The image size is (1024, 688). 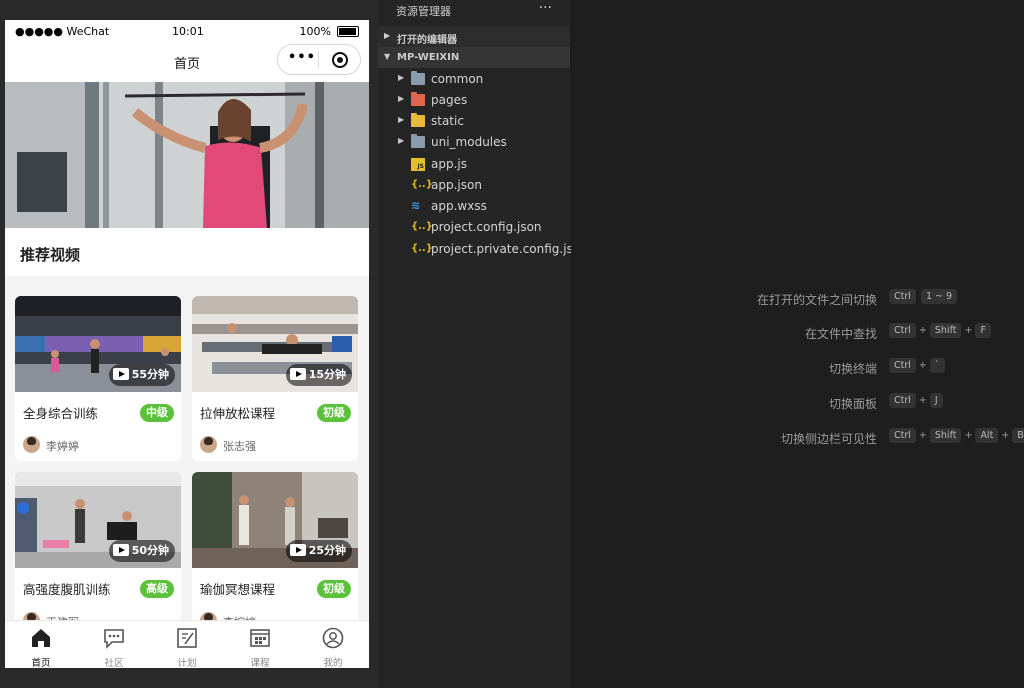 I want to click on shortcut-keys: Ctrl + J, so click(x=917, y=400).